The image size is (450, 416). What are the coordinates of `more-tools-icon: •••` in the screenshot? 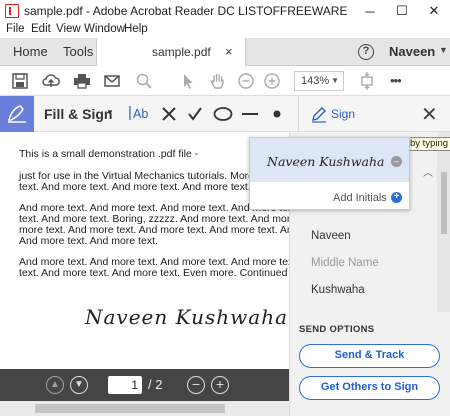 It's located at (400, 81).